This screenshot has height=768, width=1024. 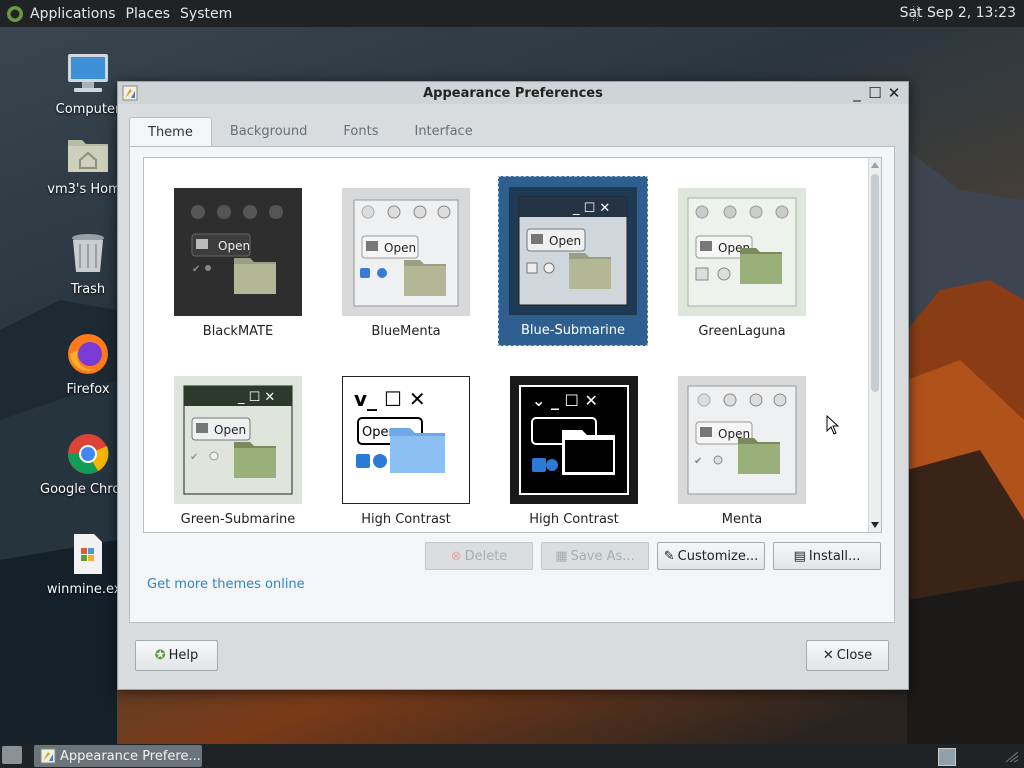 I want to click on window-title: Appearance Preferences, so click(x=513, y=93).